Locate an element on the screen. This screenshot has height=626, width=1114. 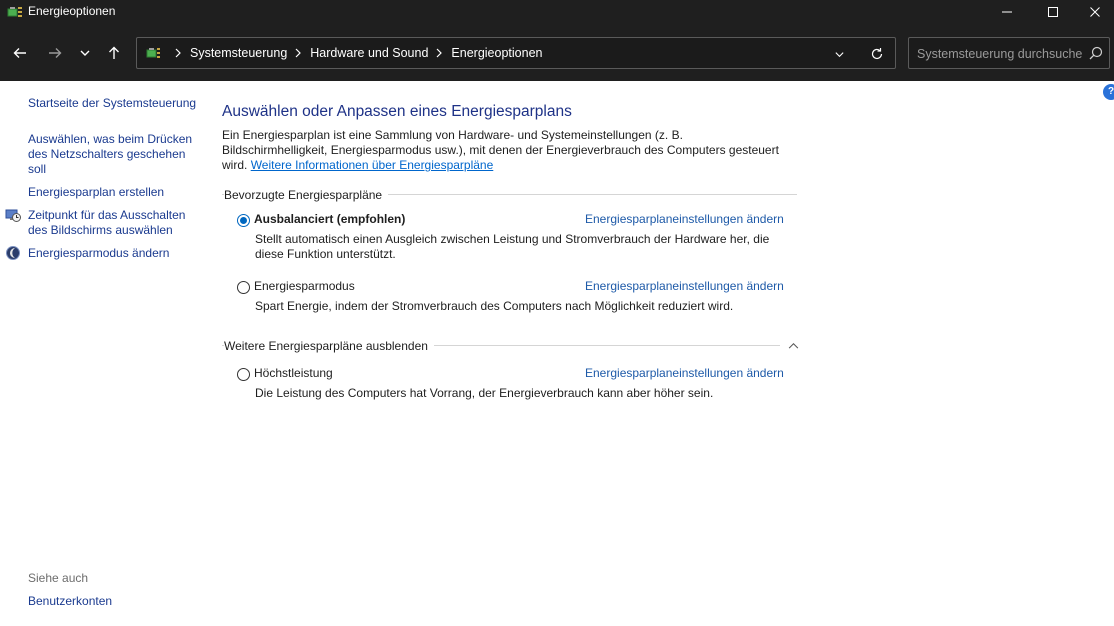
close-icon is located at coordinates (1095, 12).